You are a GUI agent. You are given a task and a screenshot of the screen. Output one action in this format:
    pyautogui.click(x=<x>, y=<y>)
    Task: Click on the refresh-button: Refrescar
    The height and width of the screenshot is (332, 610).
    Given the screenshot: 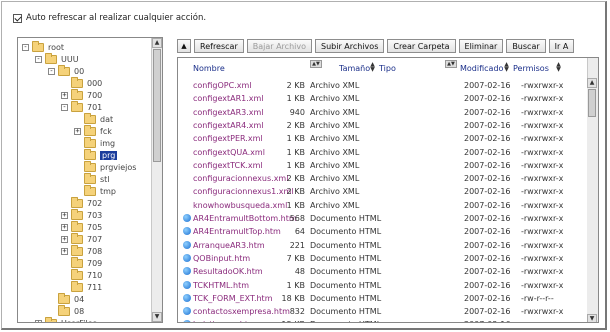 What is the action you would take?
    pyautogui.click(x=219, y=46)
    